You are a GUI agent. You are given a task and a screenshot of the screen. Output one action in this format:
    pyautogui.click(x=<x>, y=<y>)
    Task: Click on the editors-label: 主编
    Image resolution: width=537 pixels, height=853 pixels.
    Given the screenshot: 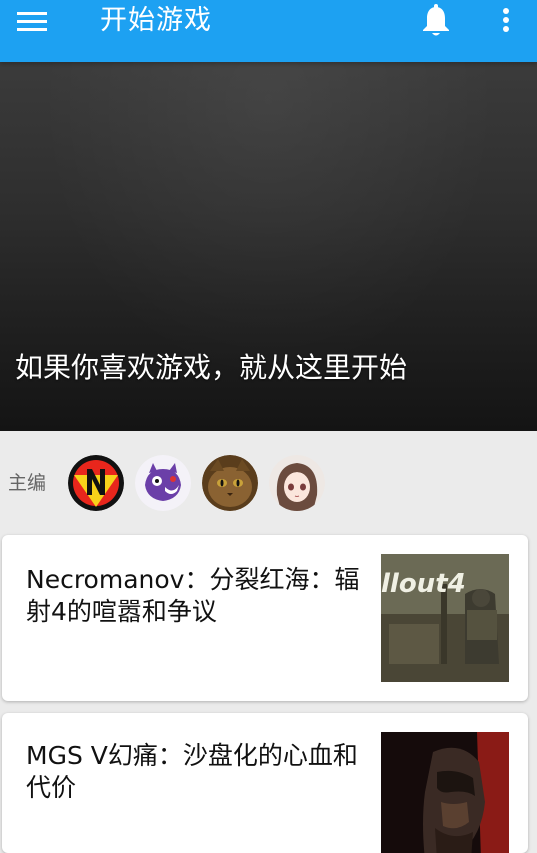 What is the action you would take?
    pyautogui.click(x=27, y=483)
    